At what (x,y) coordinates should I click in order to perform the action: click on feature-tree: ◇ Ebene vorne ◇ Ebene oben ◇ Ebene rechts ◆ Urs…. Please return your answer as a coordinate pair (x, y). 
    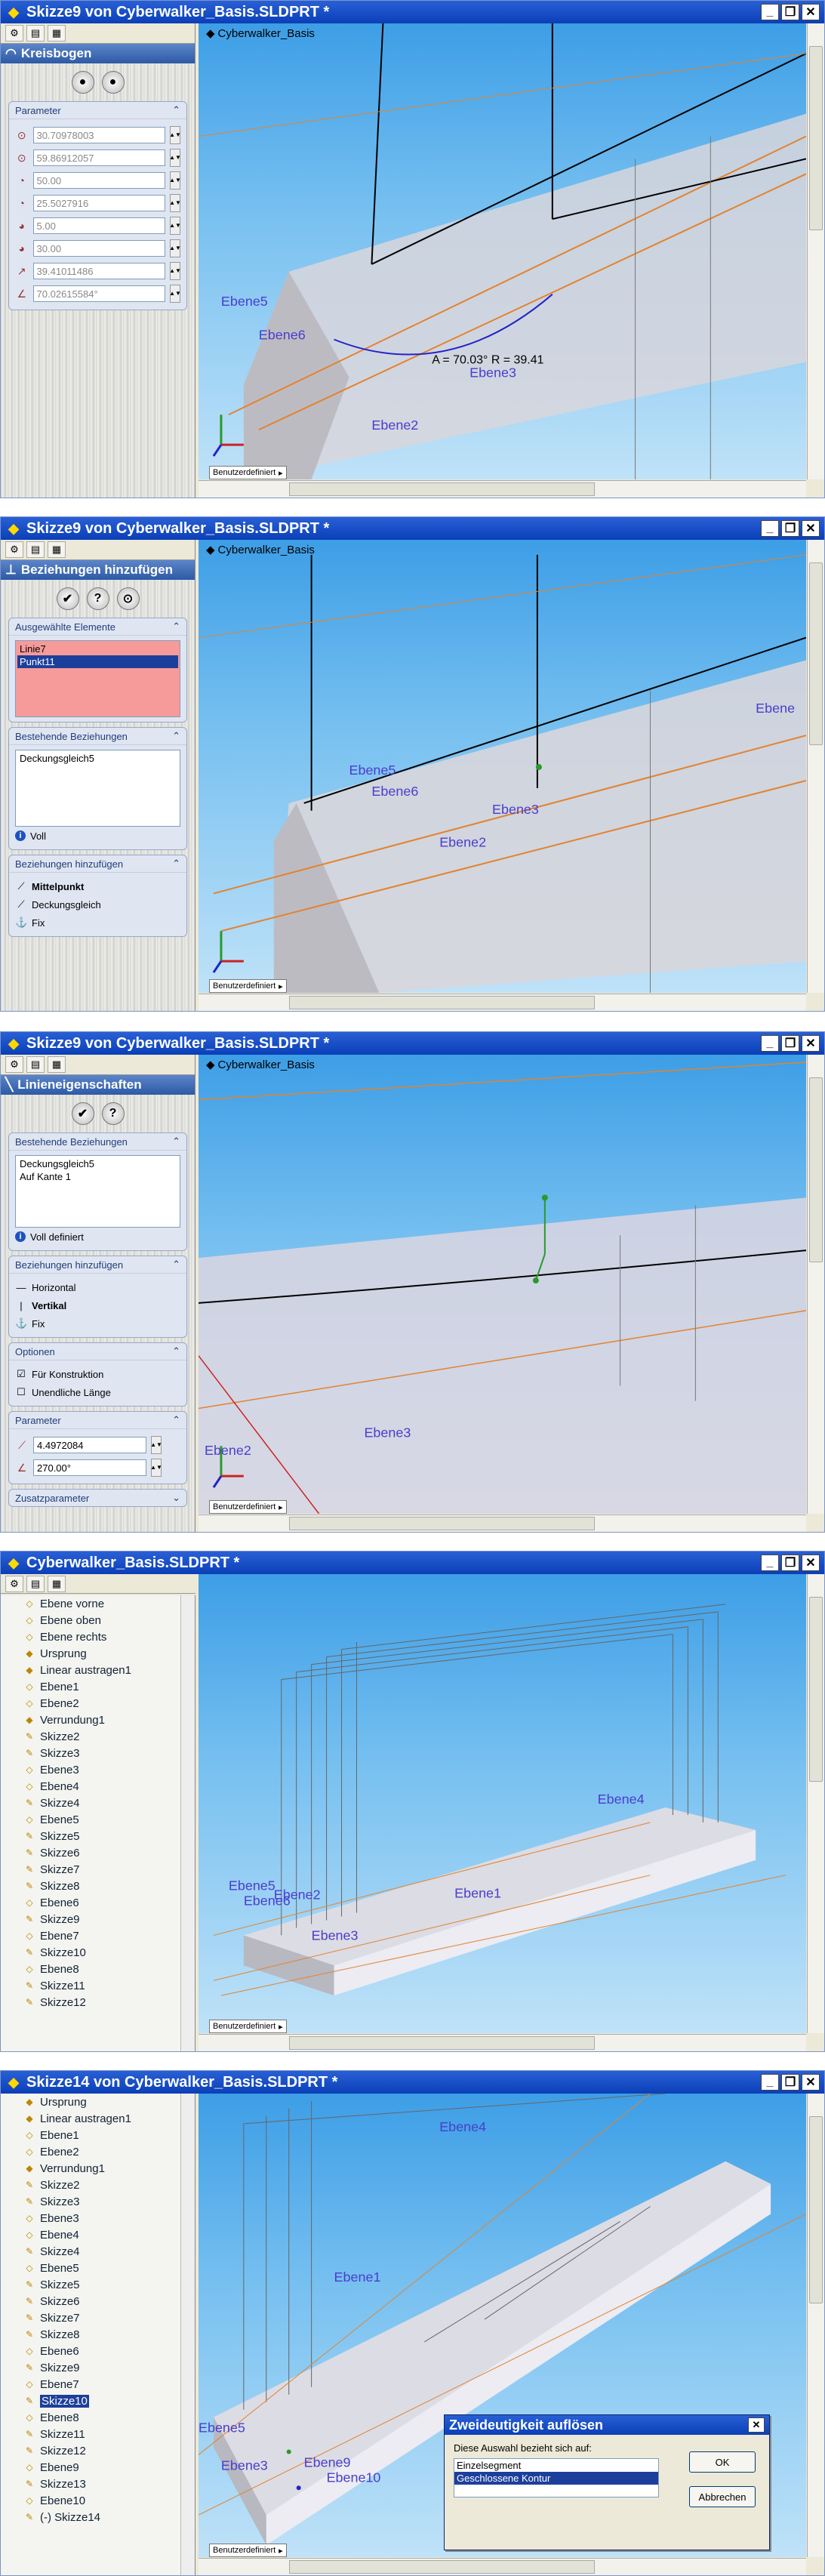
    Looking at the image, I should click on (98, 1823).